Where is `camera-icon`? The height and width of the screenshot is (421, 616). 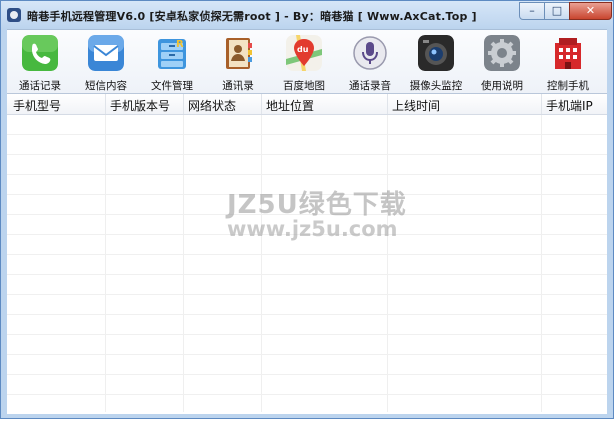 camera-icon is located at coordinates (436, 53).